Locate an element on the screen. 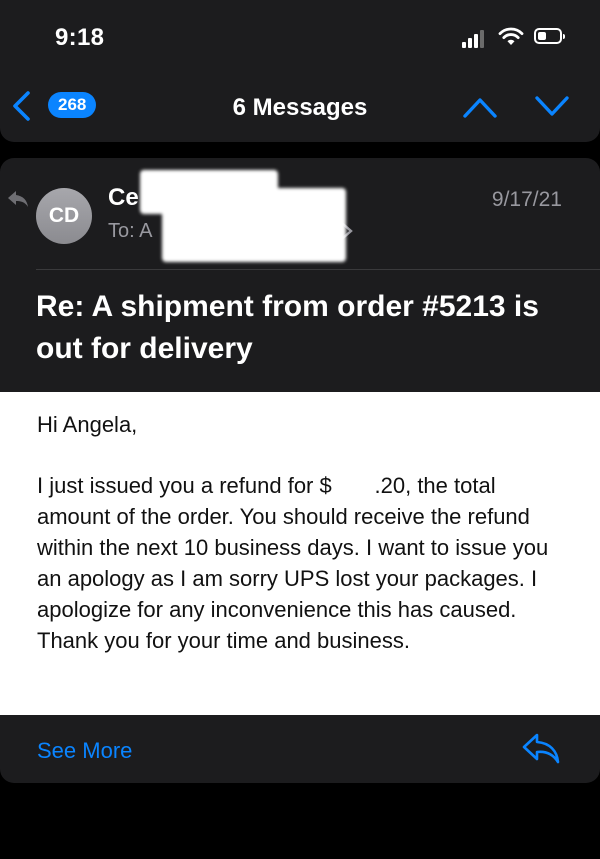 This screenshot has width=600, height=859. chevron-down-icon is located at coordinates (552, 106).